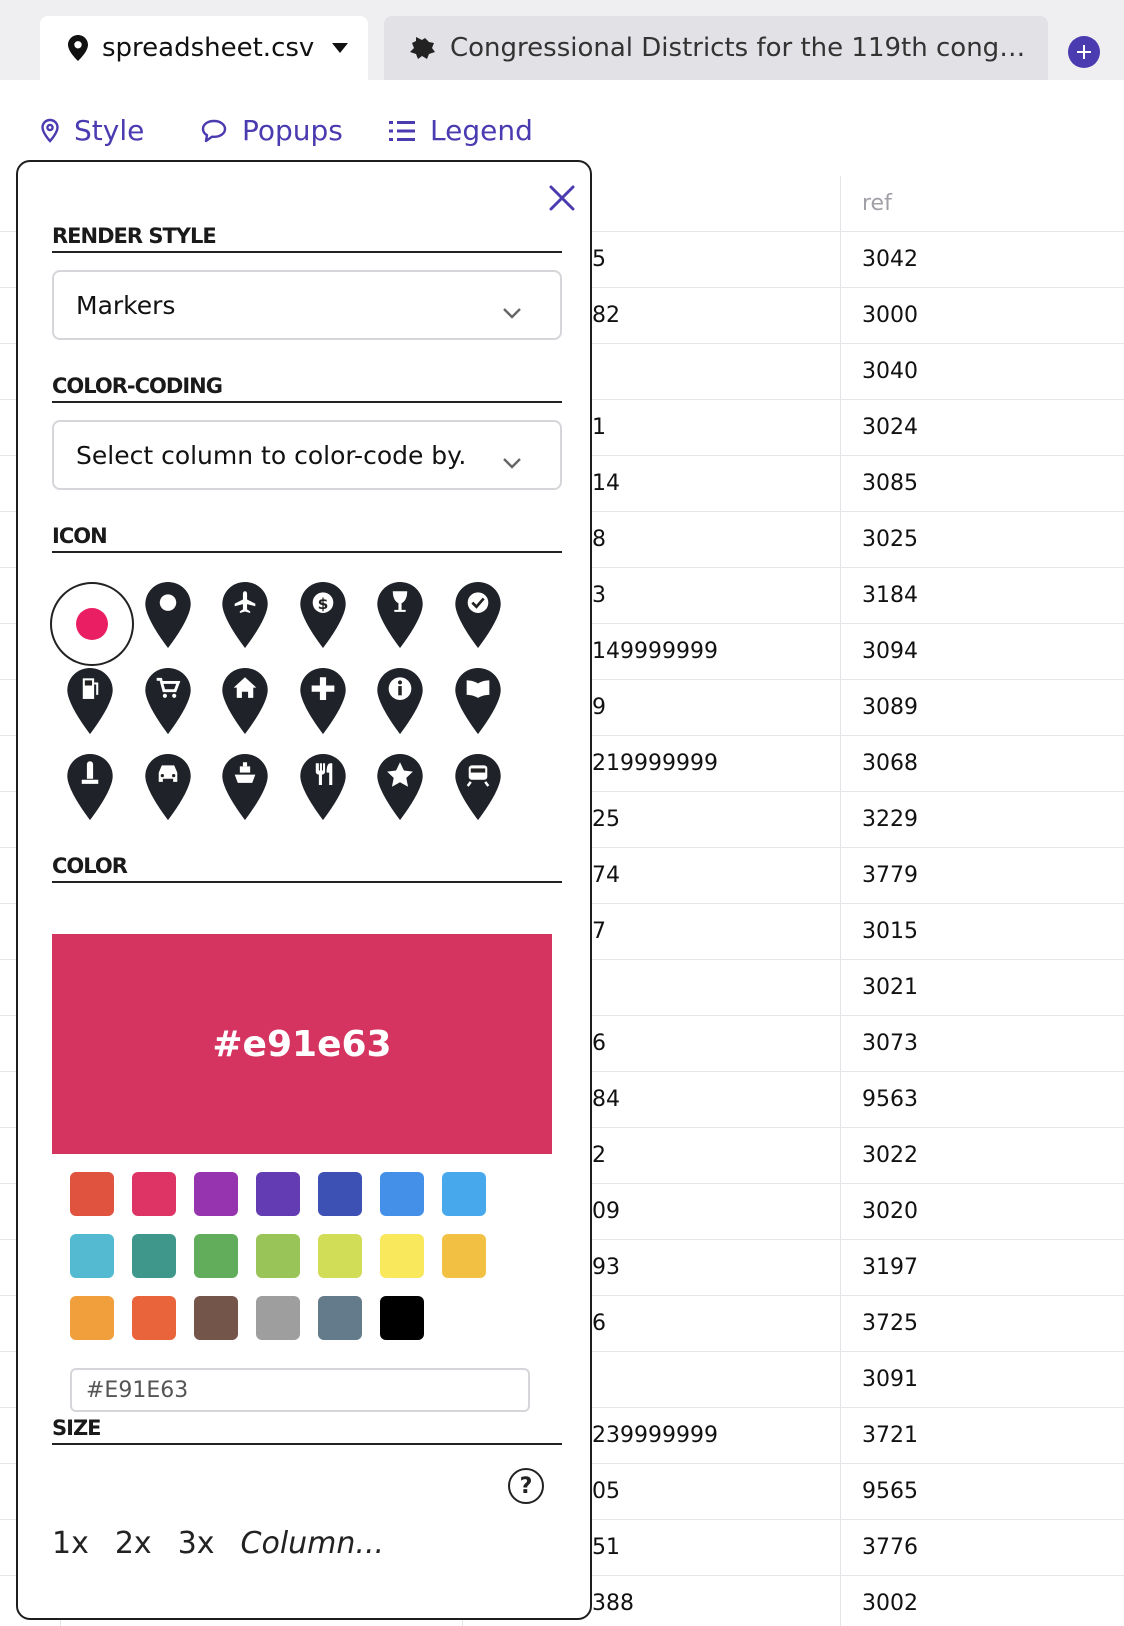  I want to click on table-cell-ref: 3000, so click(890, 316).